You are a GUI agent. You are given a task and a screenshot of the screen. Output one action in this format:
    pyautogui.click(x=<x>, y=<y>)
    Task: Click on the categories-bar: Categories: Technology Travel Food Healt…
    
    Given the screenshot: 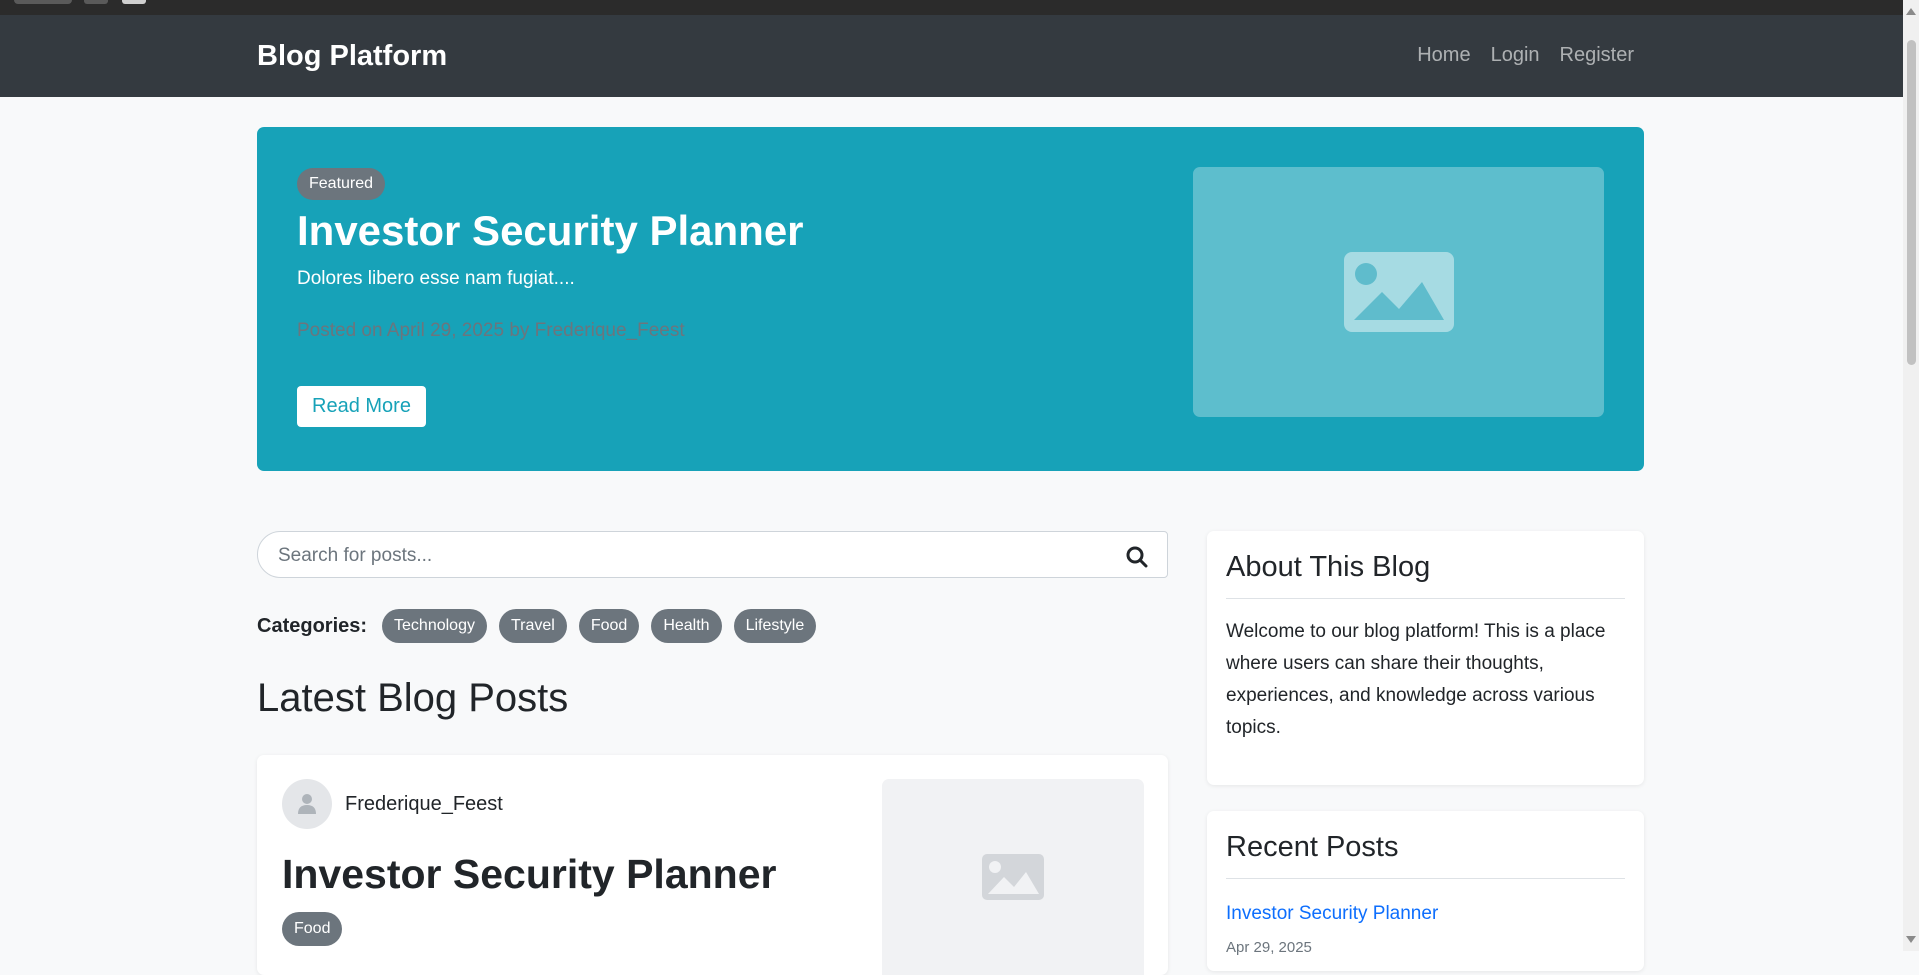 What is the action you would take?
    pyautogui.click(x=542, y=626)
    